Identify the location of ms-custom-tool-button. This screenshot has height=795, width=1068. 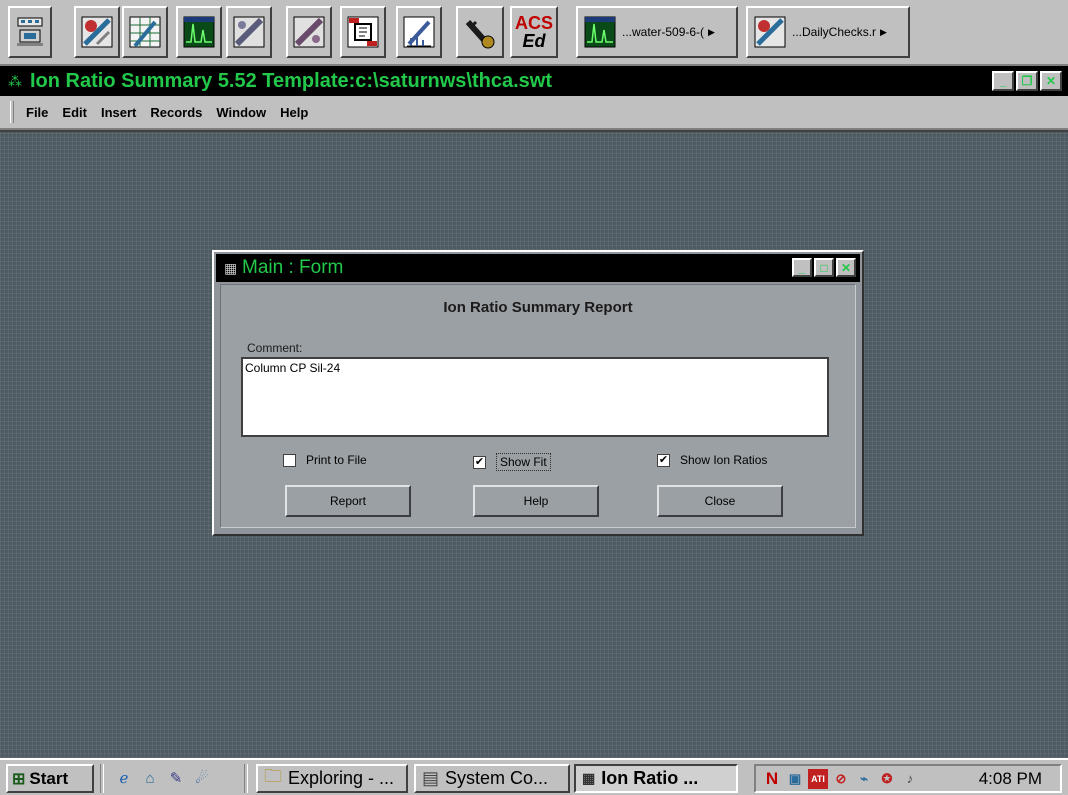
(309, 32).